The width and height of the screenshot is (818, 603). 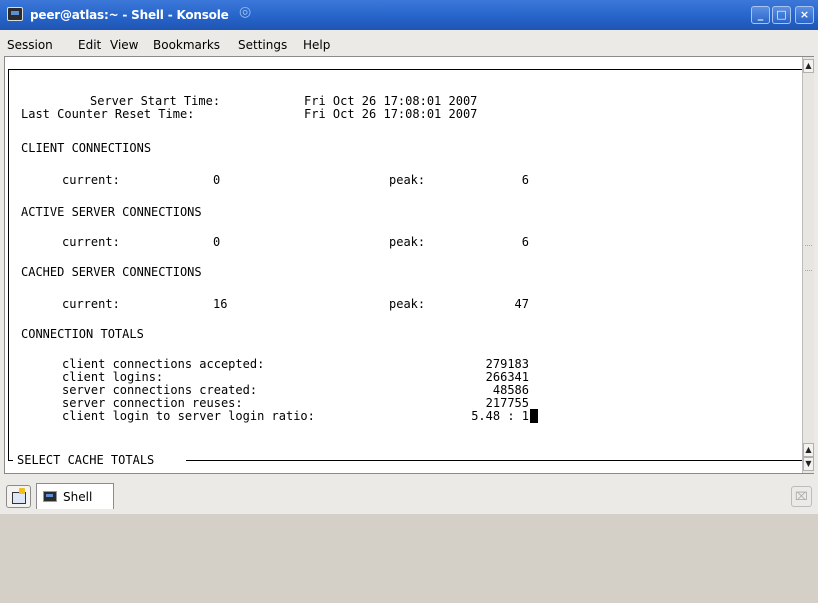 What do you see at coordinates (50, 496) in the screenshot?
I see `terminal-icon` at bounding box center [50, 496].